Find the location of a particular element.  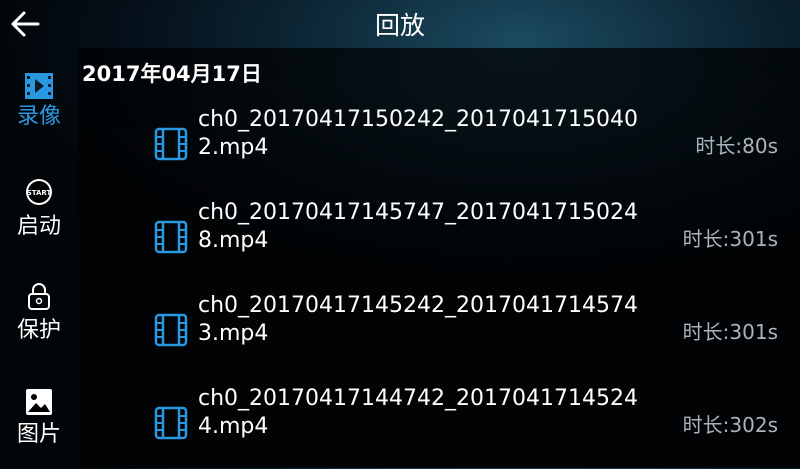

file-name: ch0_20170417144742_20170417145244.mp4 is located at coordinates (418, 412).